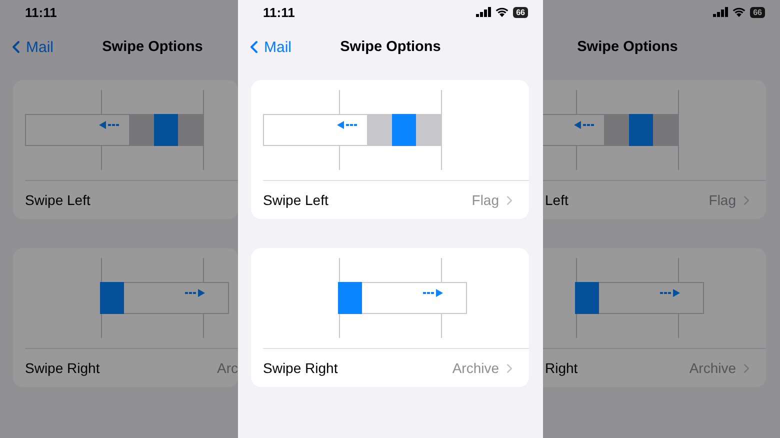 This screenshot has width=780, height=438. I want to click on option-label: Right, so click(561, 368).